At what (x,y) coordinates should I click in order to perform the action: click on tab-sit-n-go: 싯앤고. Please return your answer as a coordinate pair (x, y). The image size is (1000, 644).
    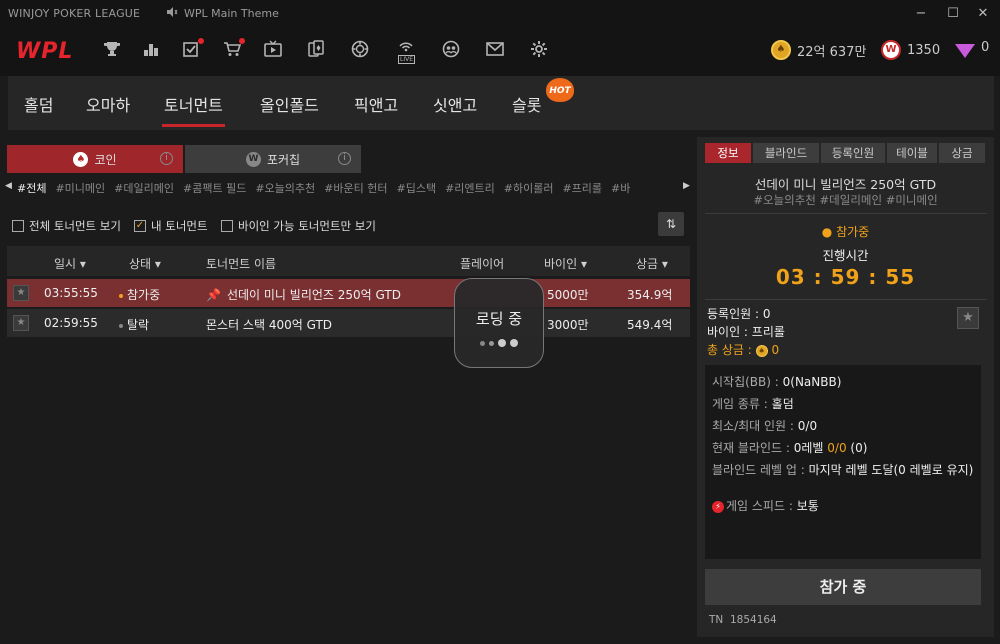
    Looking at the image, I should click on (455, 104).